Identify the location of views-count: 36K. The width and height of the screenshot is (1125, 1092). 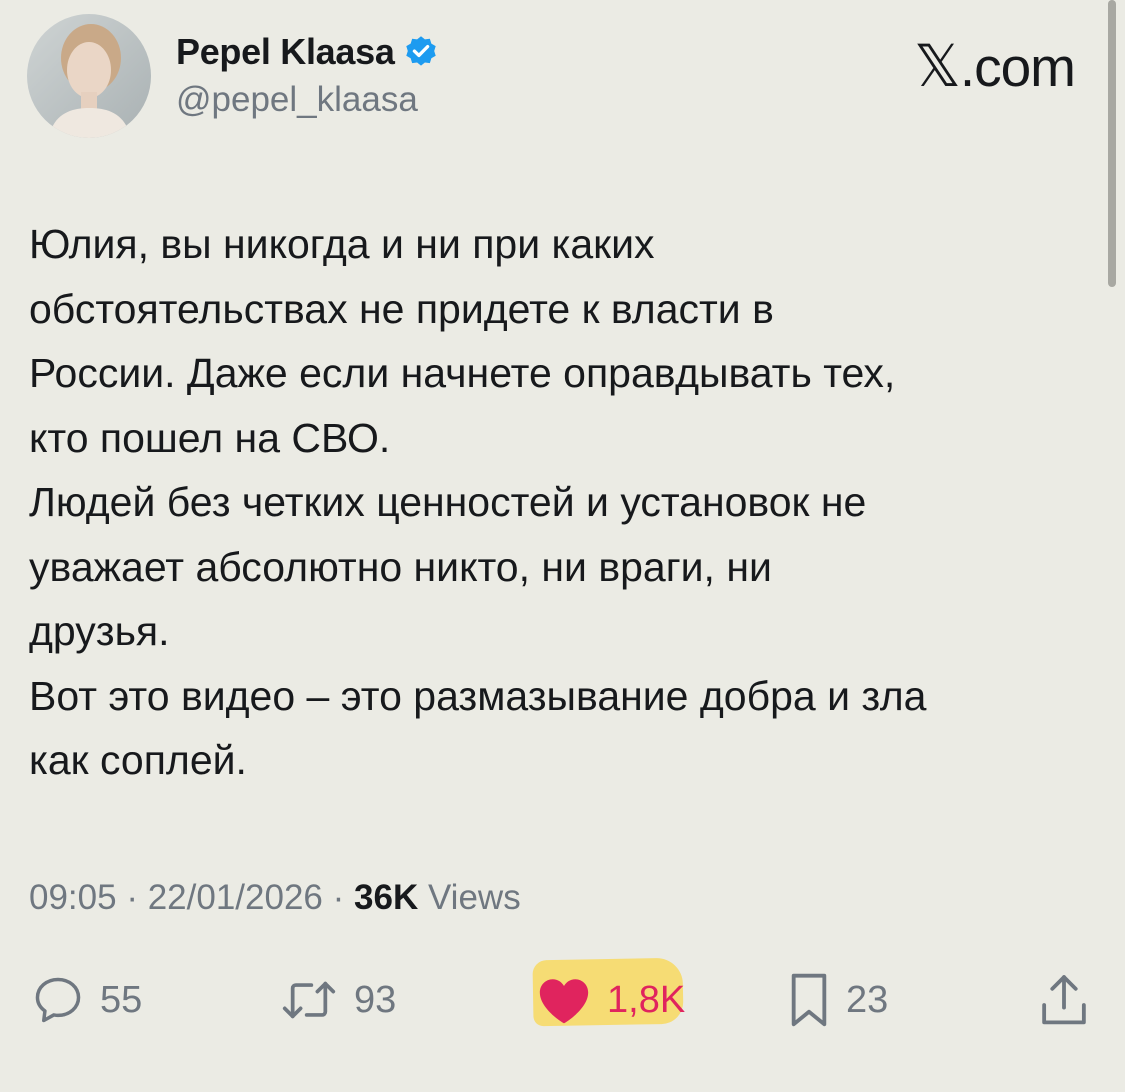
(386, 897).